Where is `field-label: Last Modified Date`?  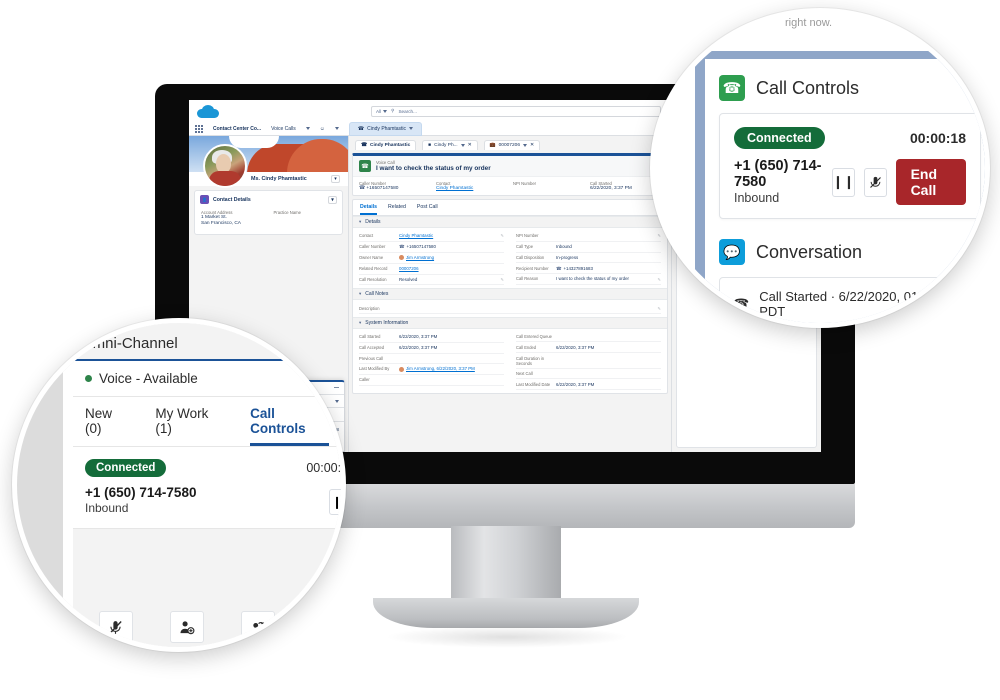 field-label: Last Modified Date is located at coordinates (533, 384).